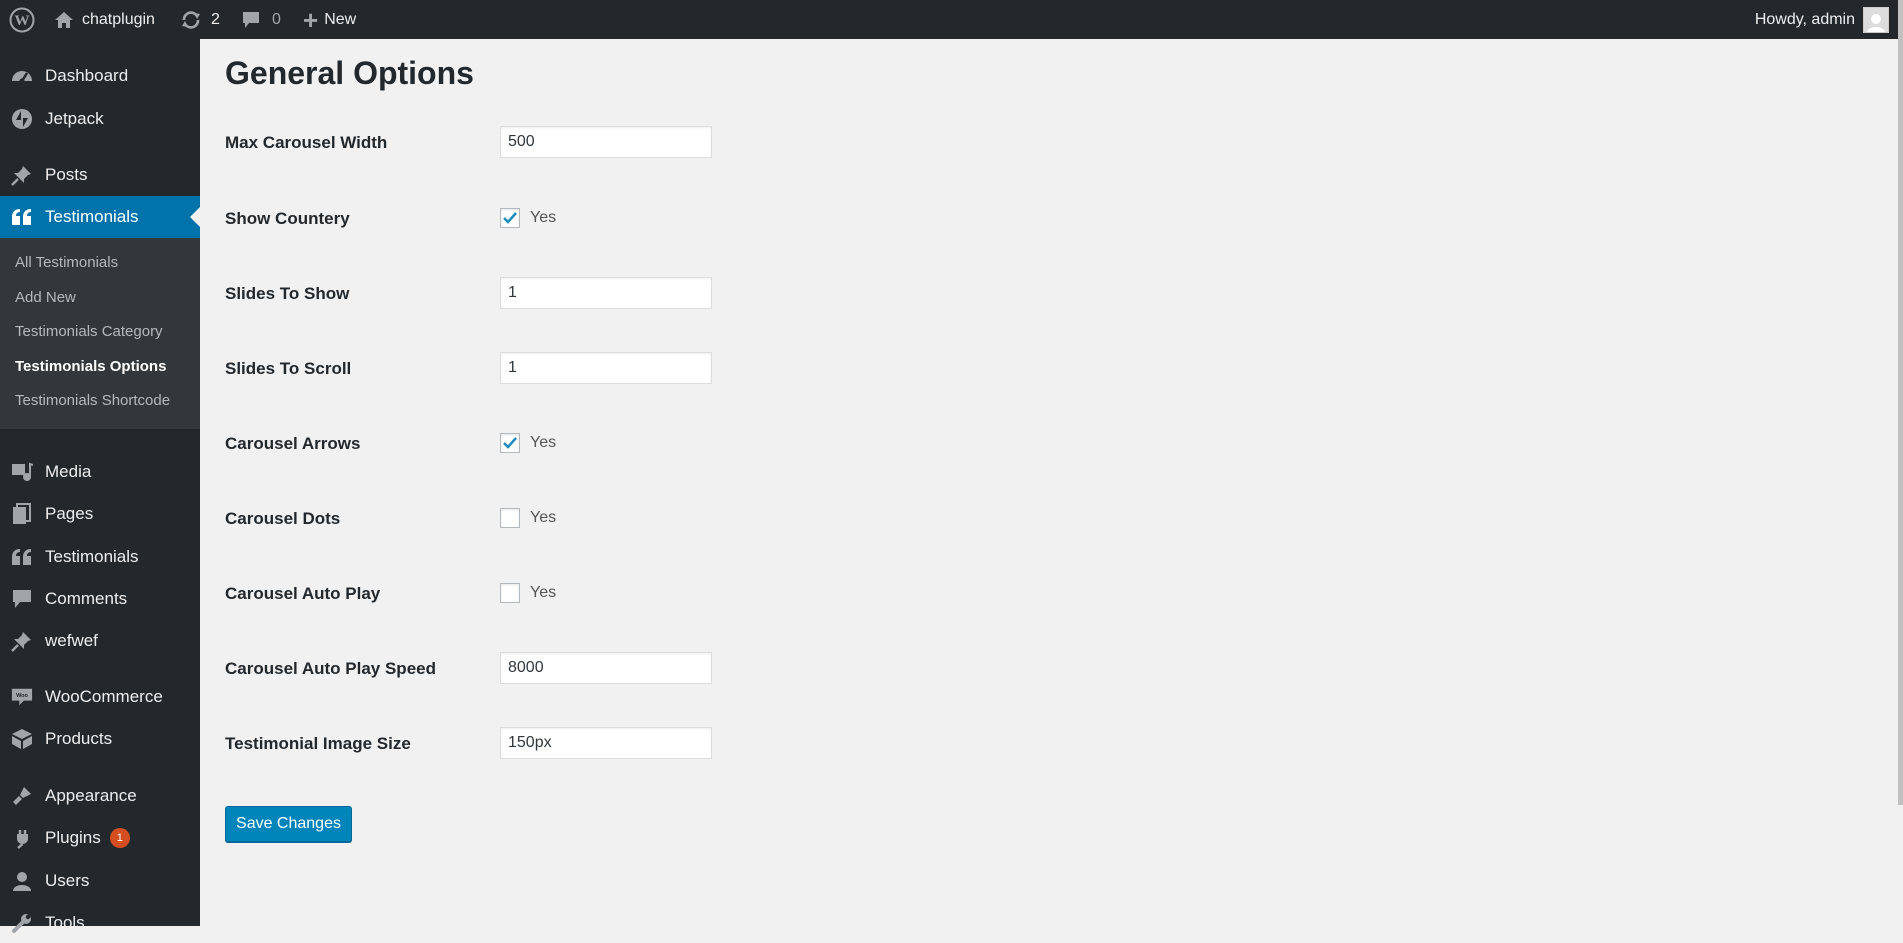 This screenshot has height=943, width=1903. Describe the element at coordinates (349, 73) in the screenshot. I see `page-title: General Options` at that location.